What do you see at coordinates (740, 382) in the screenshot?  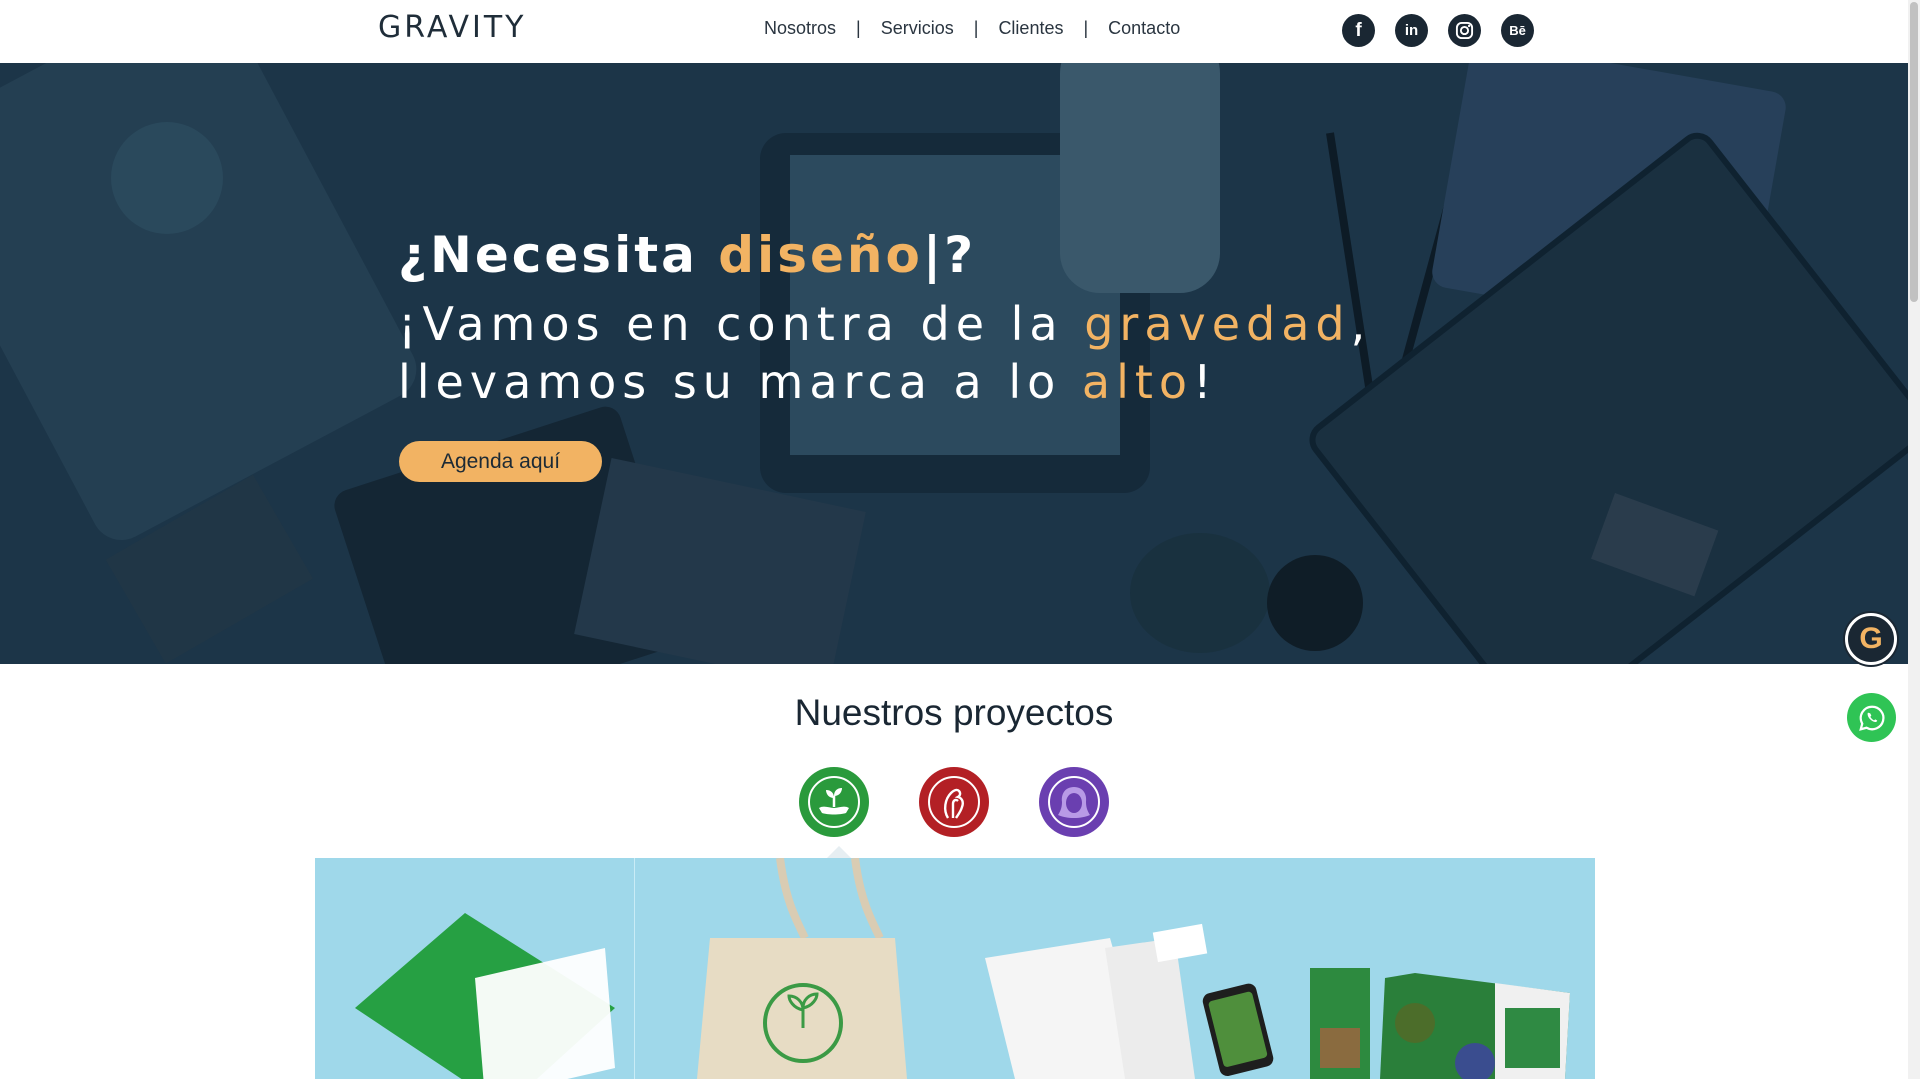 I see `hero-line2-start: llevamos su marca a lo` at bounding box center [740, 382].